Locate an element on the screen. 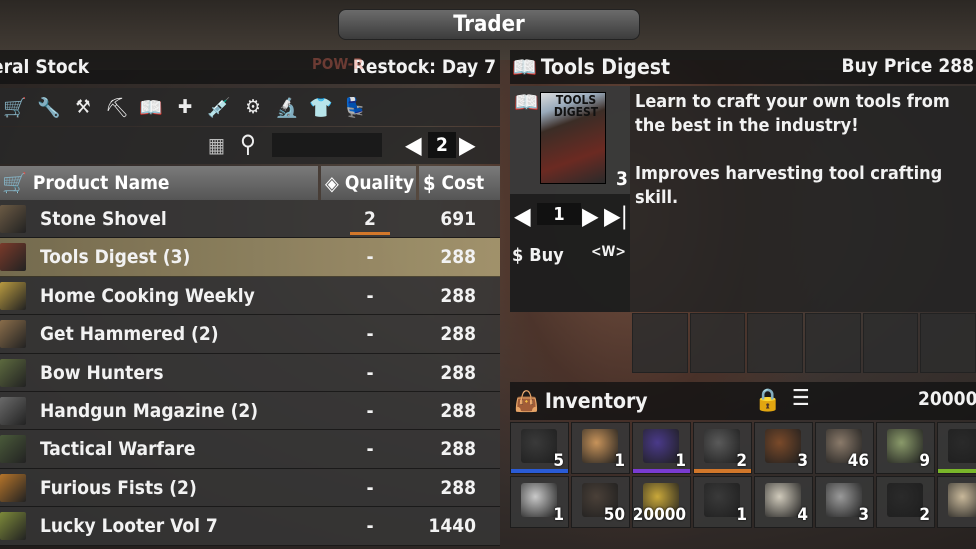 This screenshot has width=976, height=549. syringe-icon: 💉 is located at coordinates (219, 107).